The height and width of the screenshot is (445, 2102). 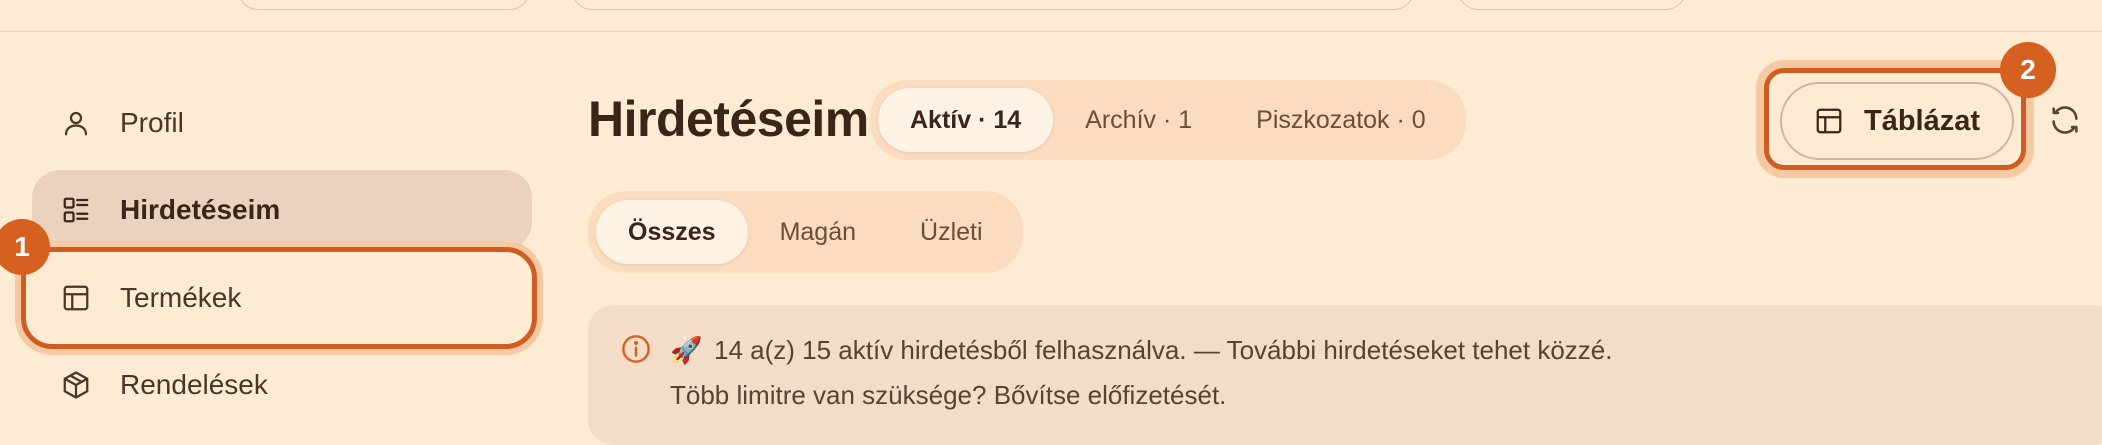 I want to click on tab-uzleti: Üzleti, so click(x=951, y=232).